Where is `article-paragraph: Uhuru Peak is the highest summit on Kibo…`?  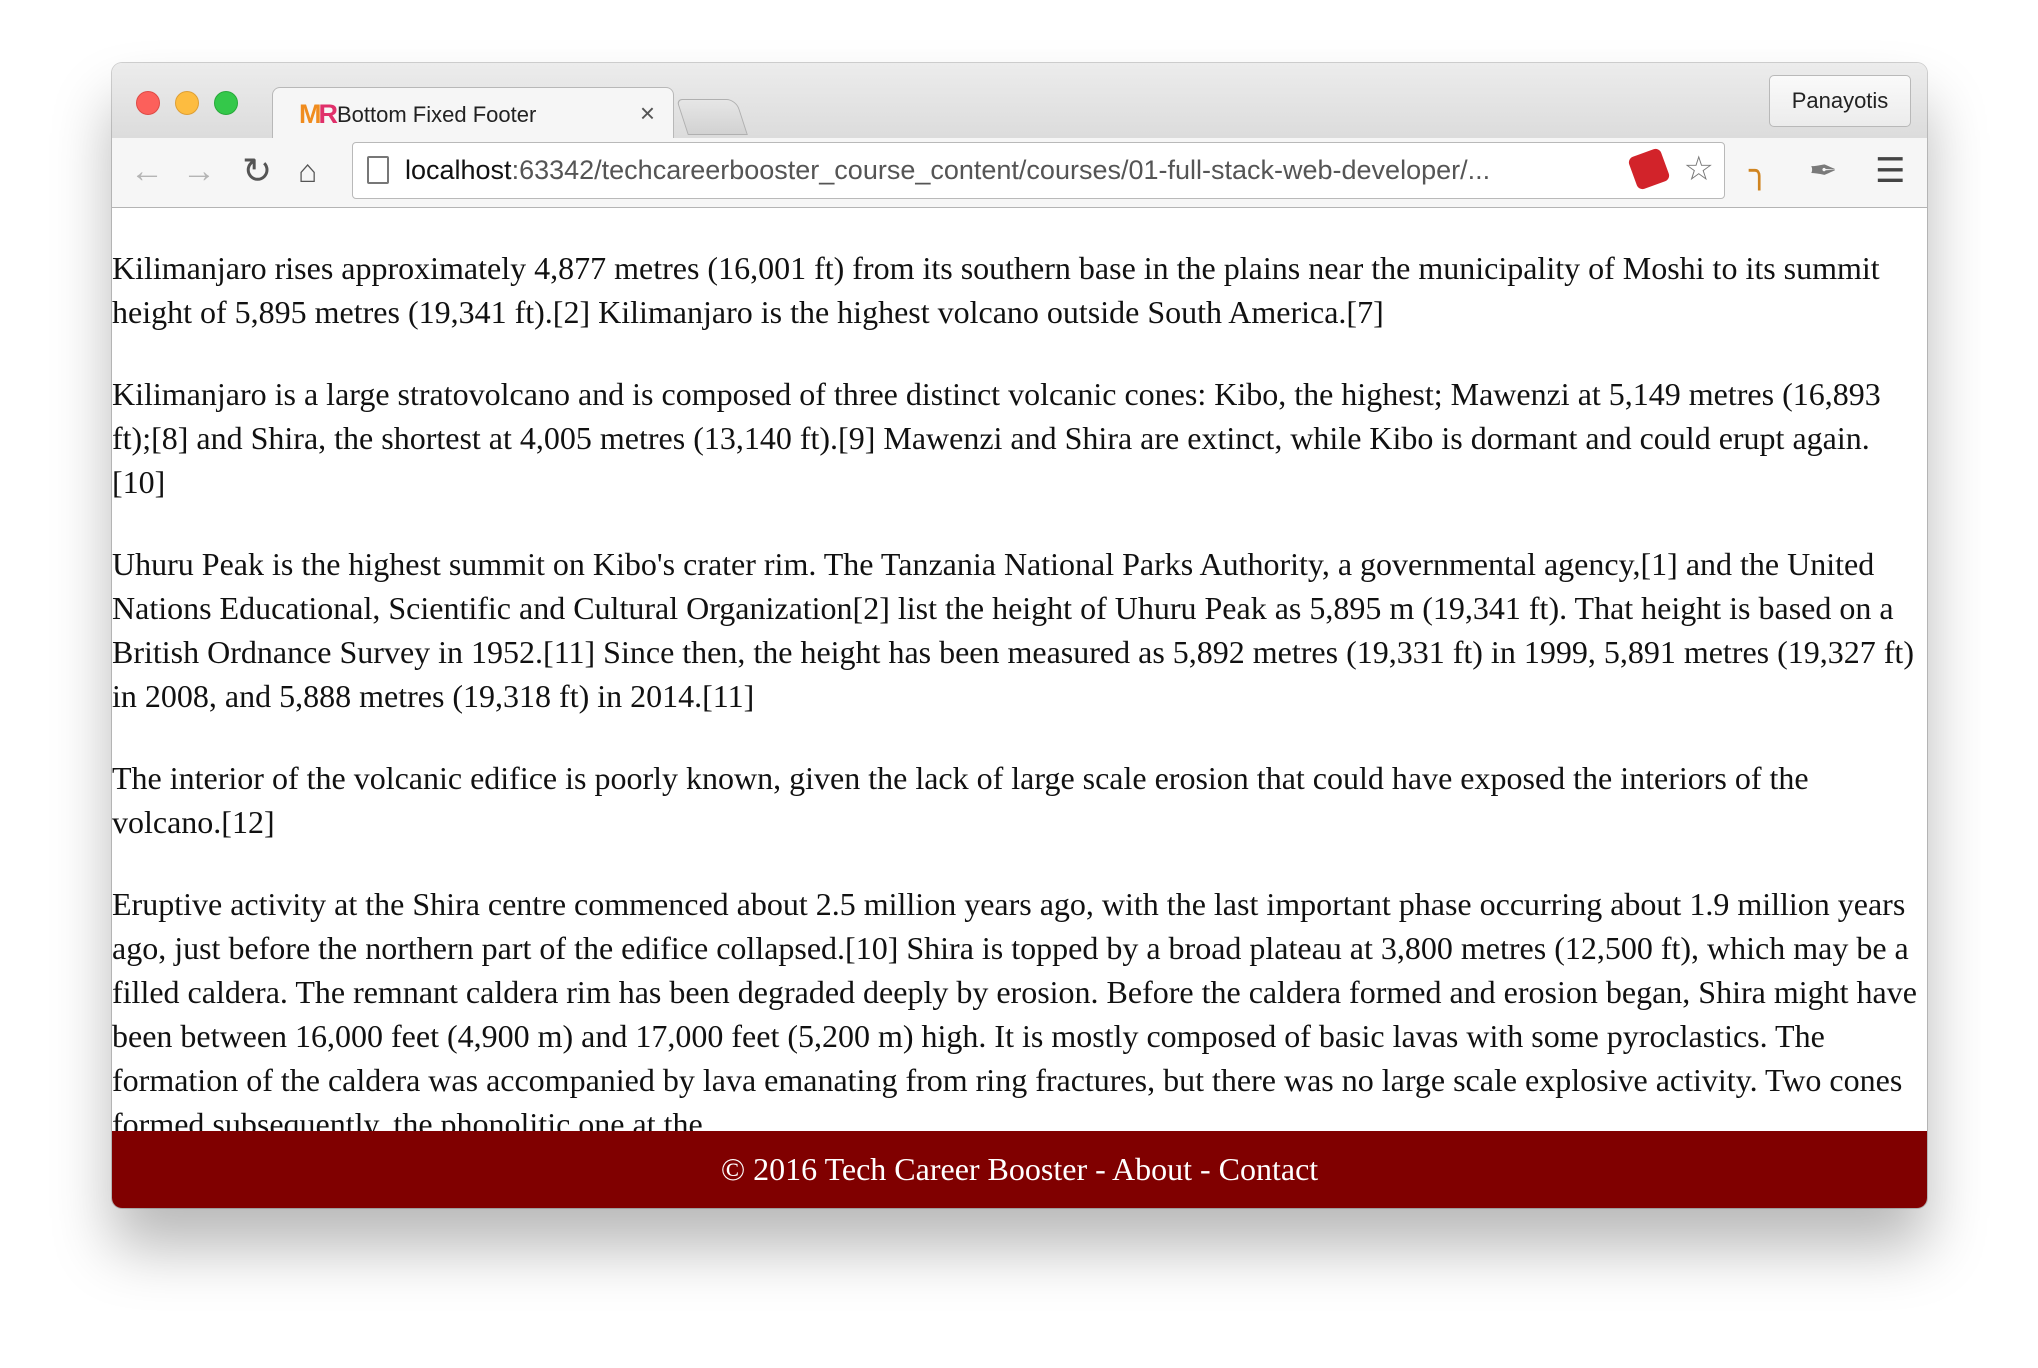
article-paragraph: Uhuru Peak is the highest summit on Kibo… is located at coordinates (1013, 630).